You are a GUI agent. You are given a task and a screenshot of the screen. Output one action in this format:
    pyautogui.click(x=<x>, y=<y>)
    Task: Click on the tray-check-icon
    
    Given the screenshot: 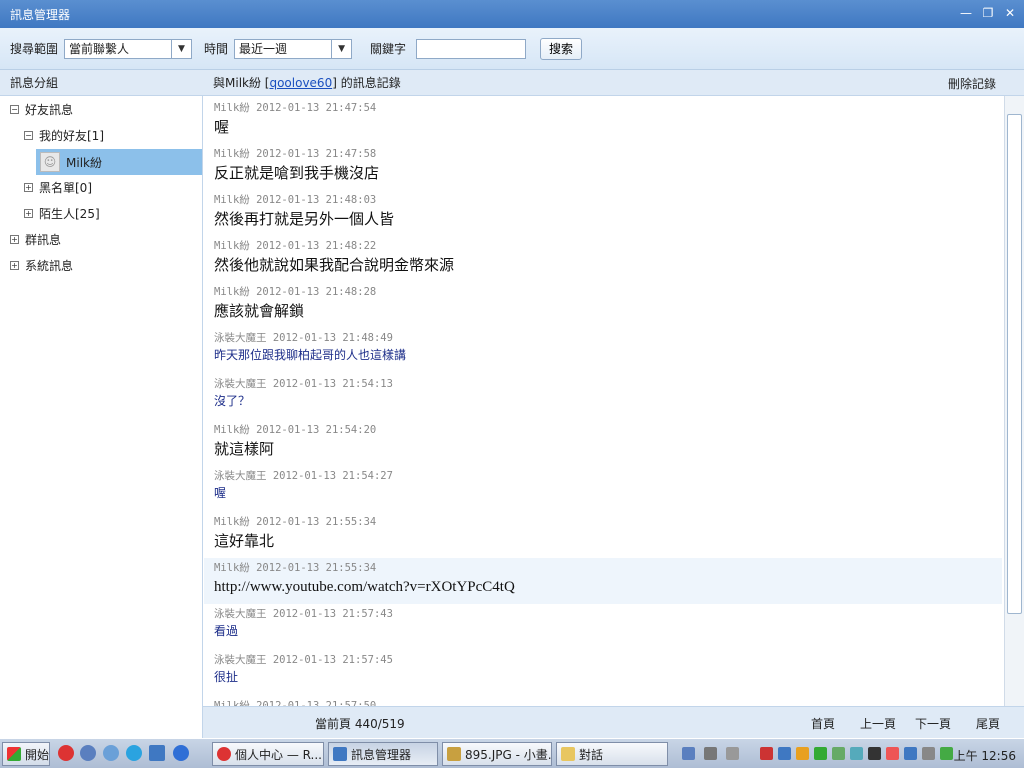 What is the action you would take?
    pyautogui.click(x=820, y=753)
    